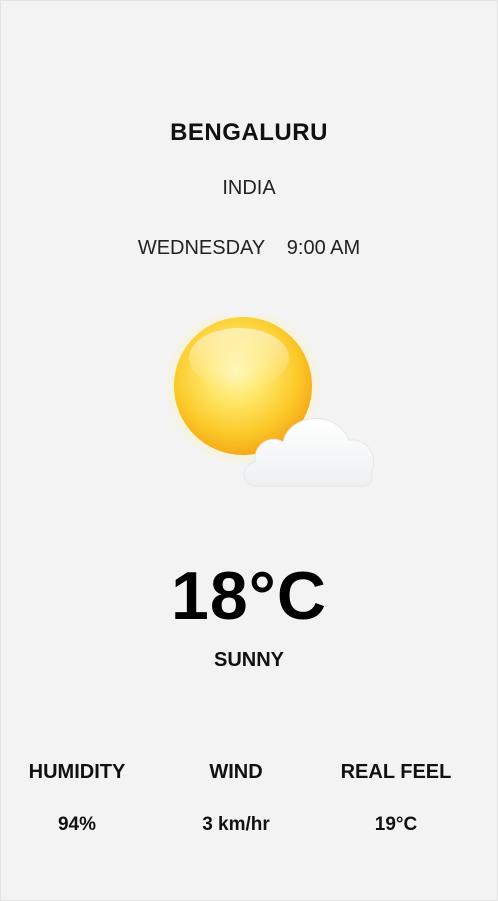  What do you see at coordinates (201, 248) in the screenshot?
I see `day-label: WEDNESDAY` at bounding box center [201, 248].